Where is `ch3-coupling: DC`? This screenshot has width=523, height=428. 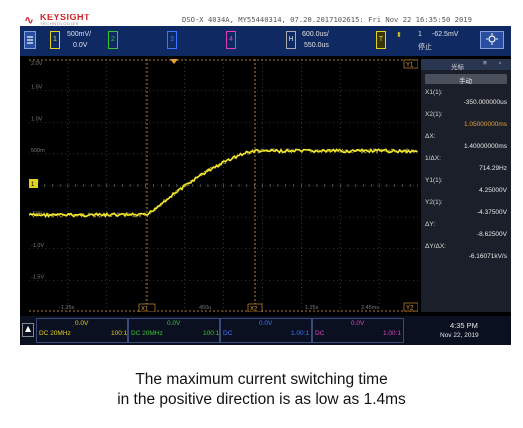 ch3-coupling: DC is located at coordinates (228, 333).